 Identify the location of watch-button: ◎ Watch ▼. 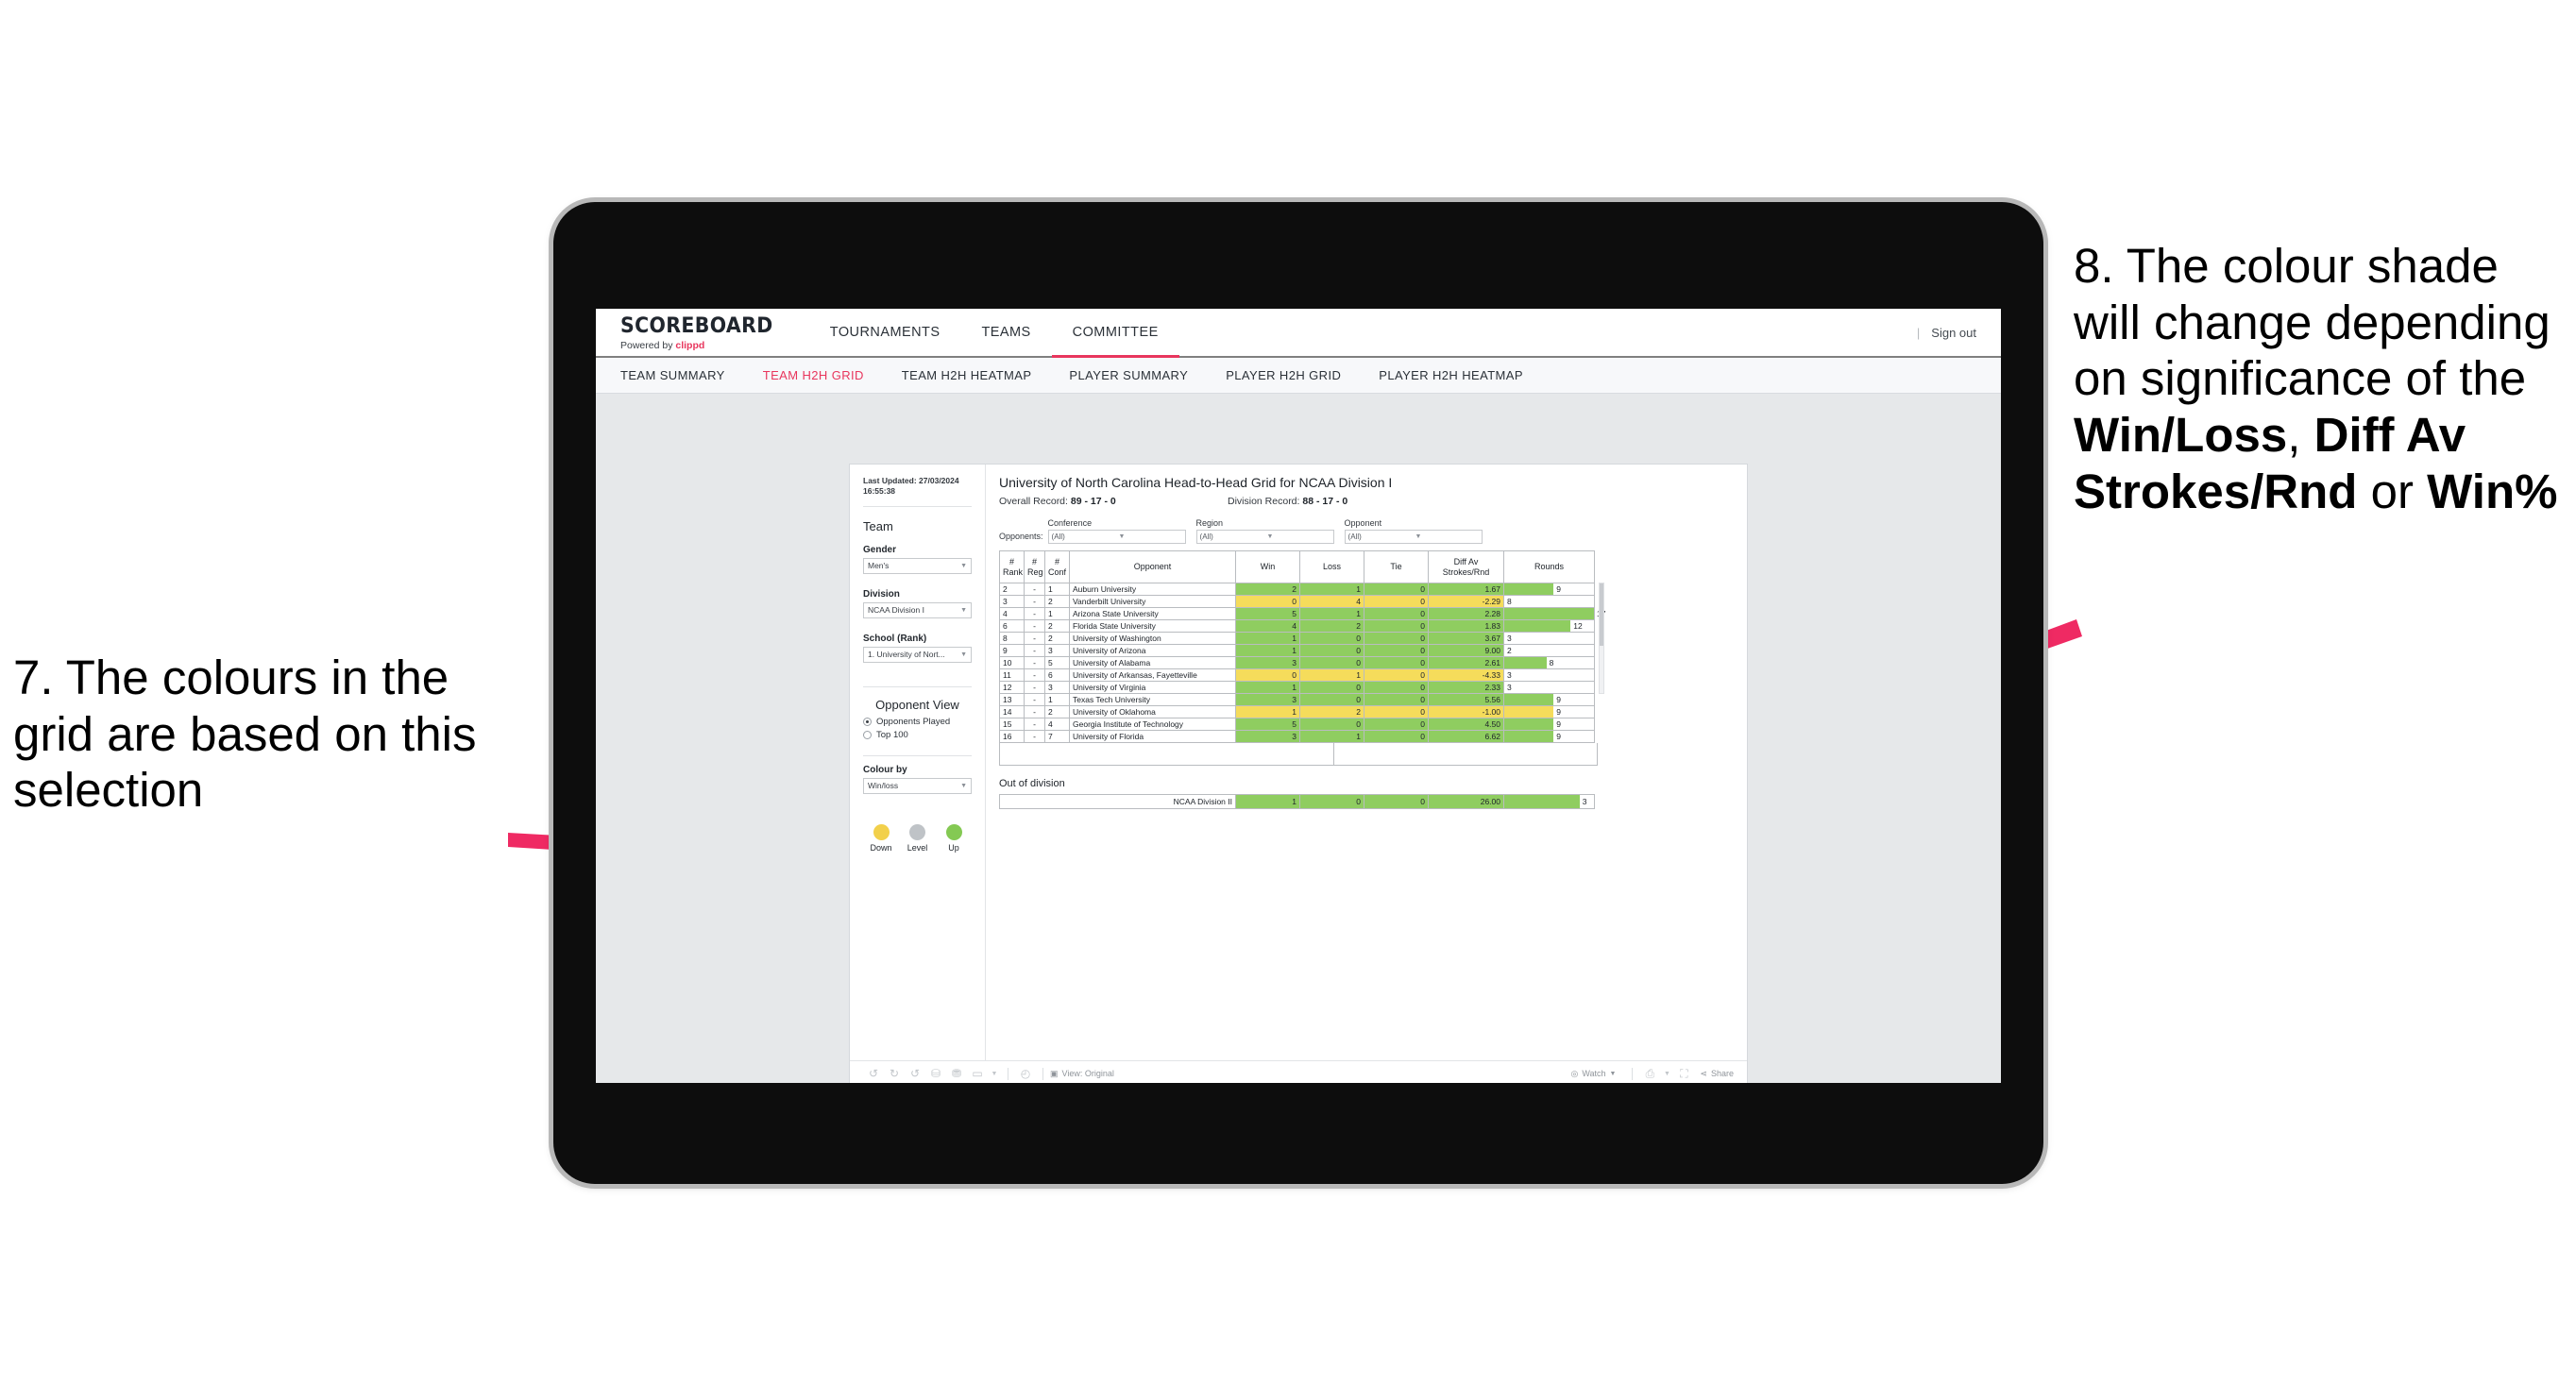
(1593, 1074).